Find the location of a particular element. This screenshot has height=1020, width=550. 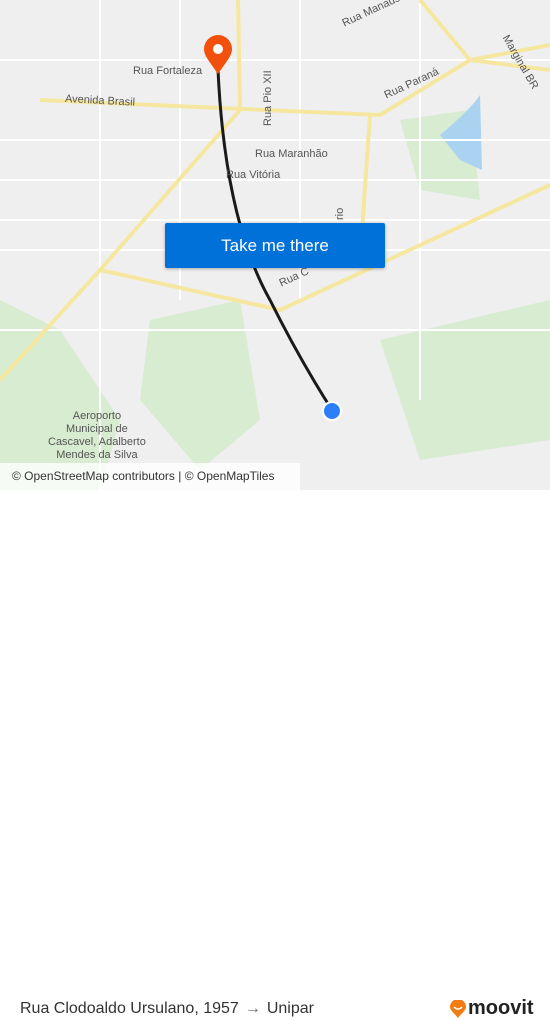

destination-name: Unipar is located at coordinates (290, 1008).